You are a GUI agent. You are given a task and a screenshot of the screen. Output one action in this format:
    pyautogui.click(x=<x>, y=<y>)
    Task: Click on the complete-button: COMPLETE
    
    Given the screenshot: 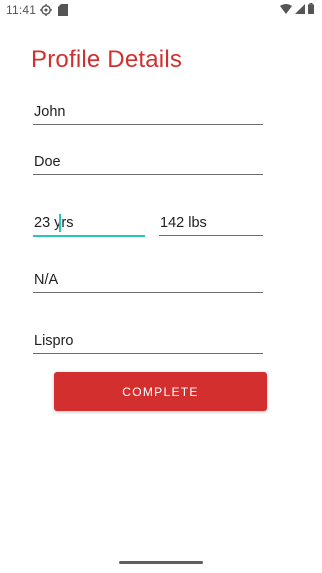 What is the action you would take?
    pyautogui.click(x=160, y=391)
    